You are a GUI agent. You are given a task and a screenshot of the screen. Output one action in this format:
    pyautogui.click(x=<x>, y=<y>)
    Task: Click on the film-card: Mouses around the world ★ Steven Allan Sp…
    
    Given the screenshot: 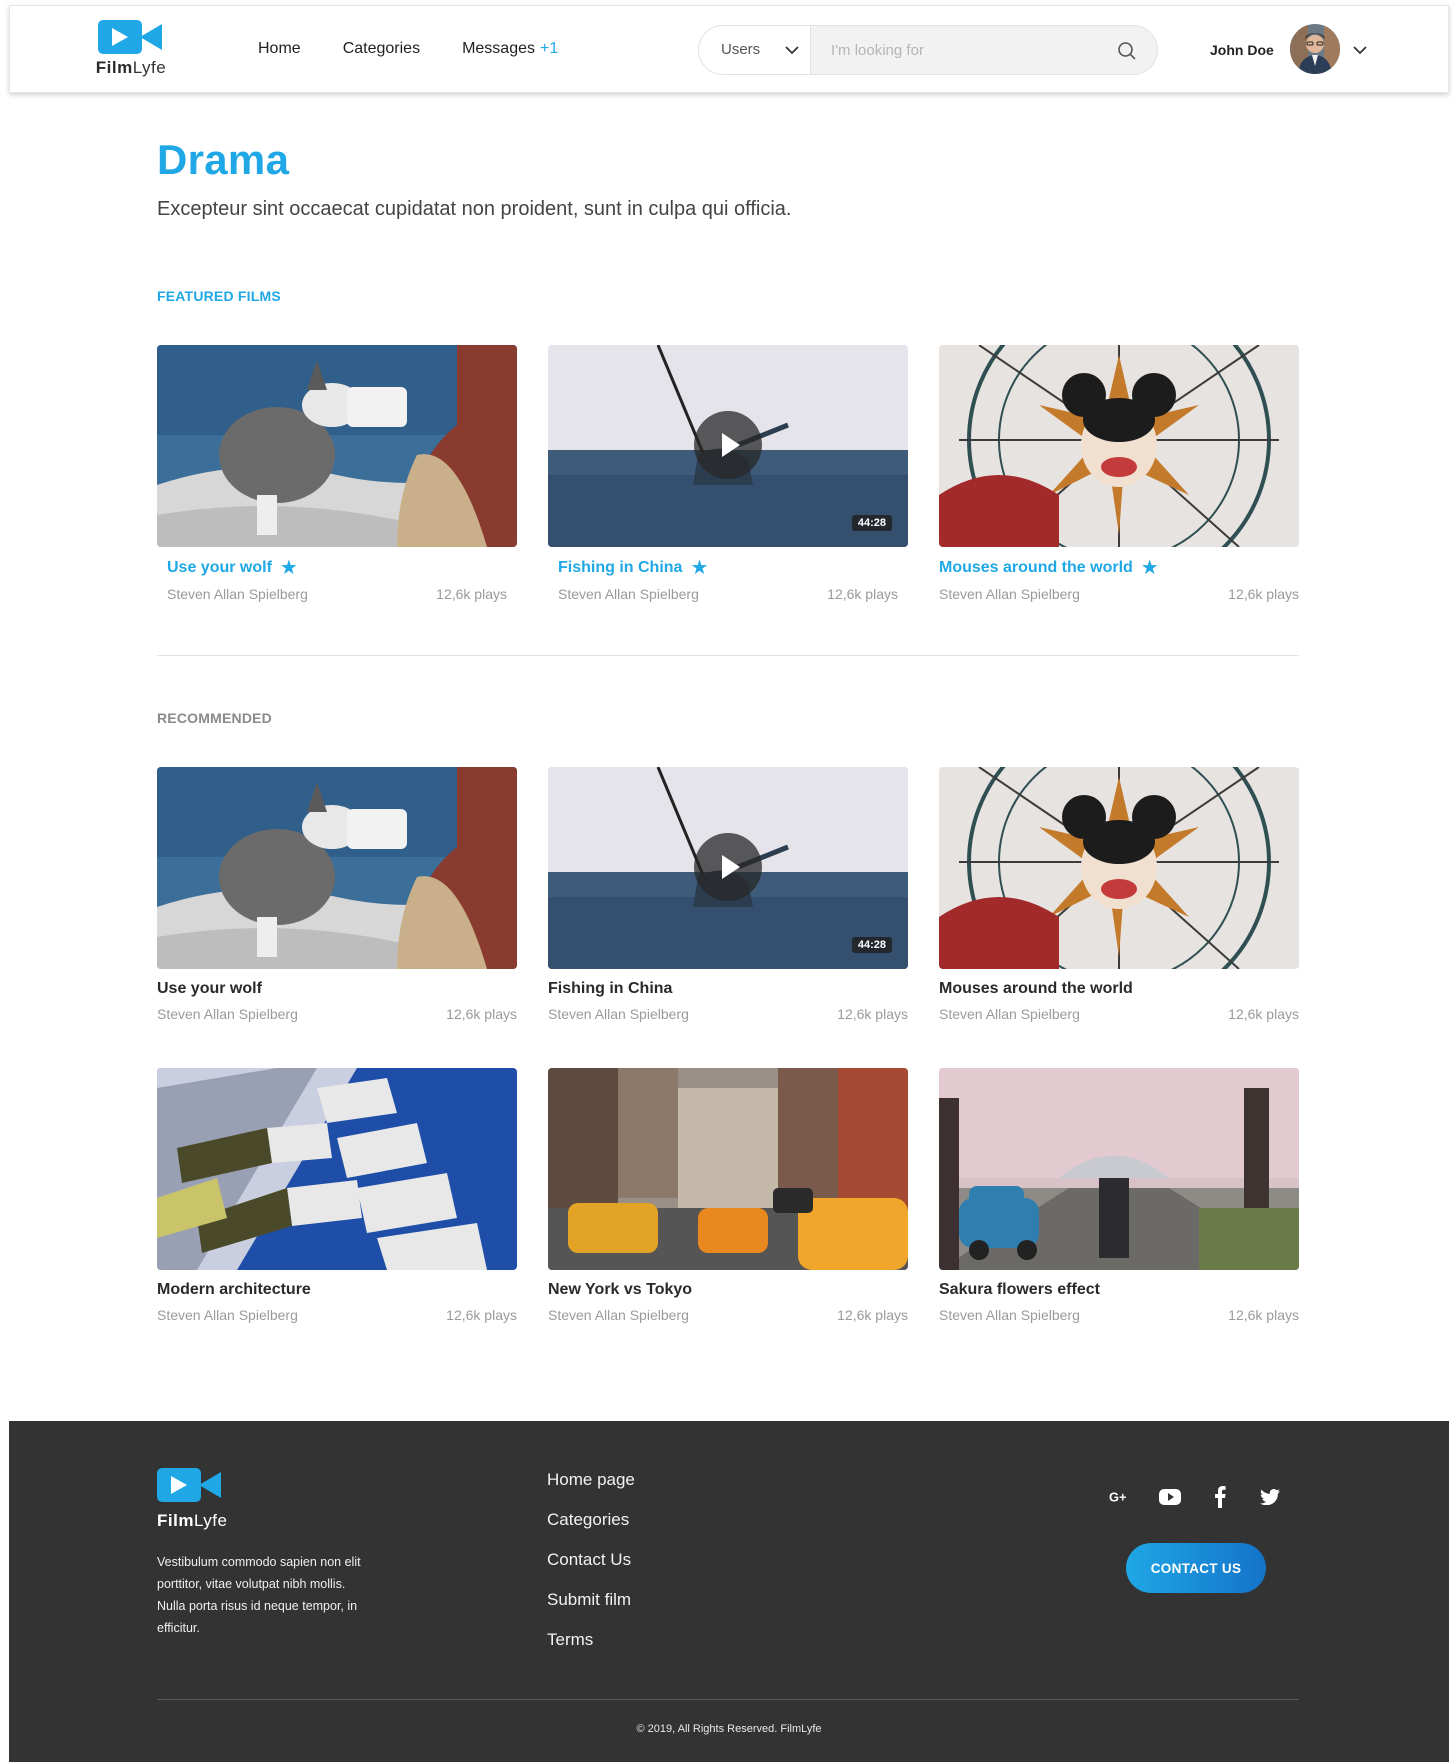 What is the action you would take?
    pyautogui.click(x=1119, y=473)
    